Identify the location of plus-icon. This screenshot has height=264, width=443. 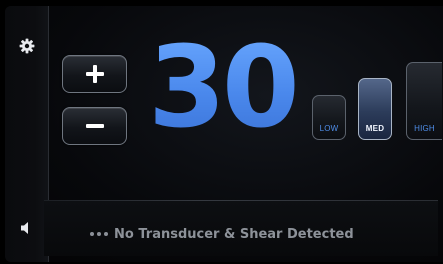
(94, 74).